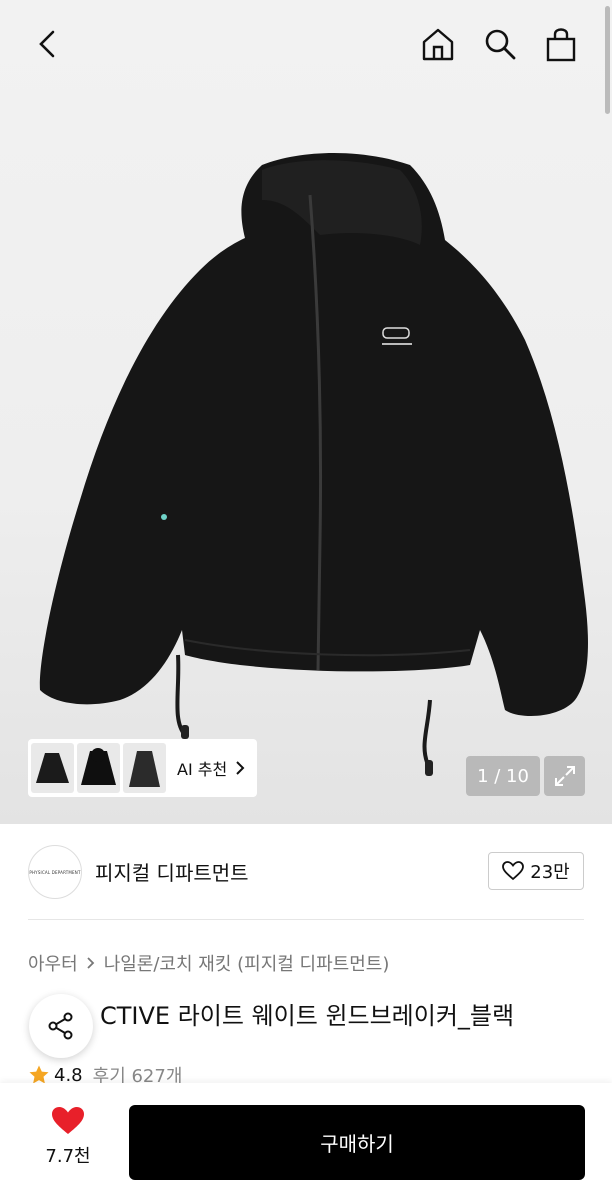 The height and width of the screenshot is (1200, 612). I want to click on brand-logo-text: PHYSICAL DEPARTMENT, so click(55, 872).